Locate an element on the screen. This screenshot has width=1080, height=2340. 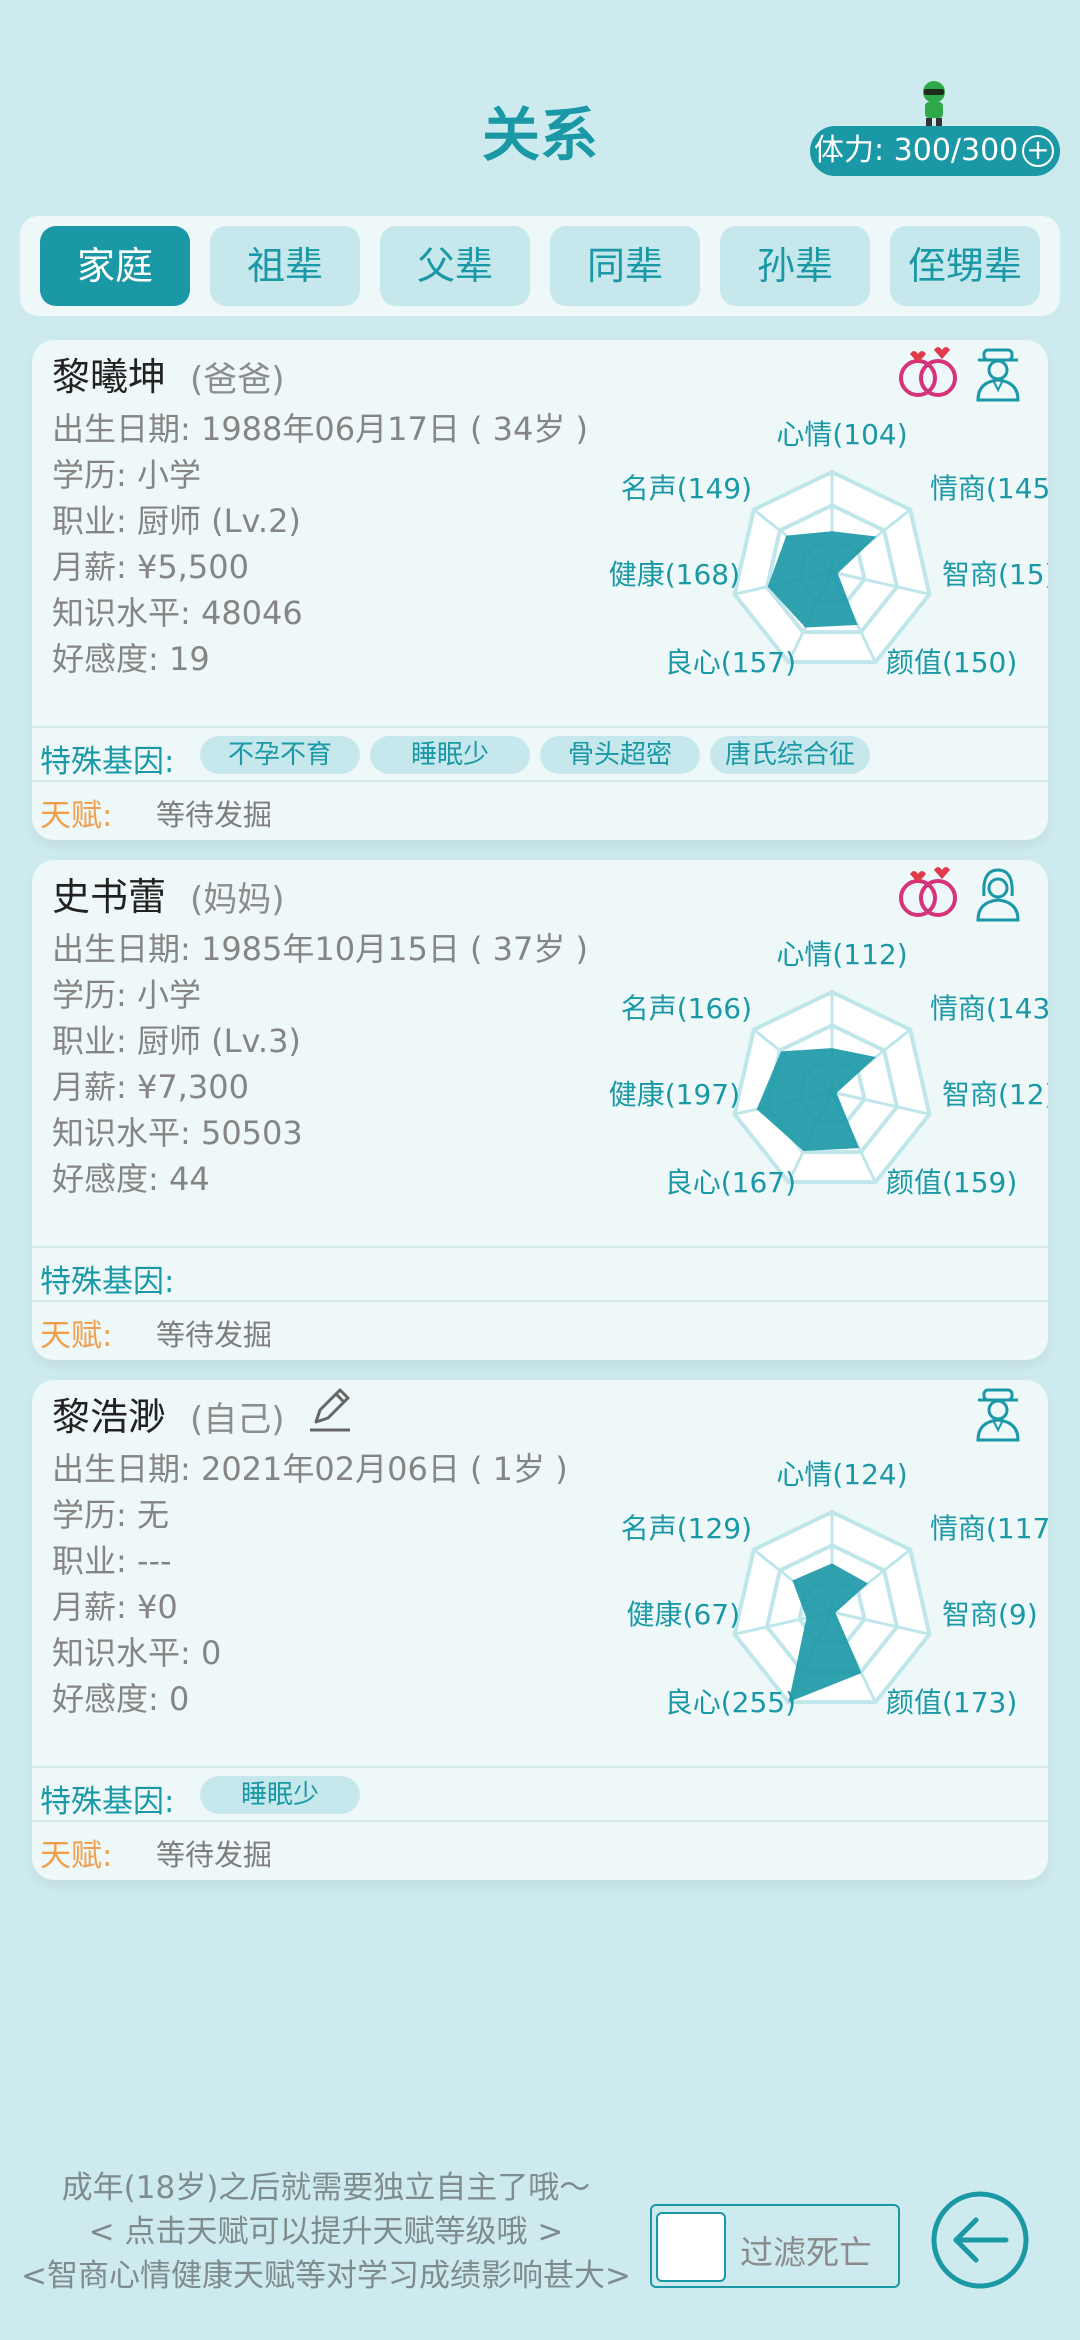
tab-family: 家庭 is located at coordinates (115, 266).